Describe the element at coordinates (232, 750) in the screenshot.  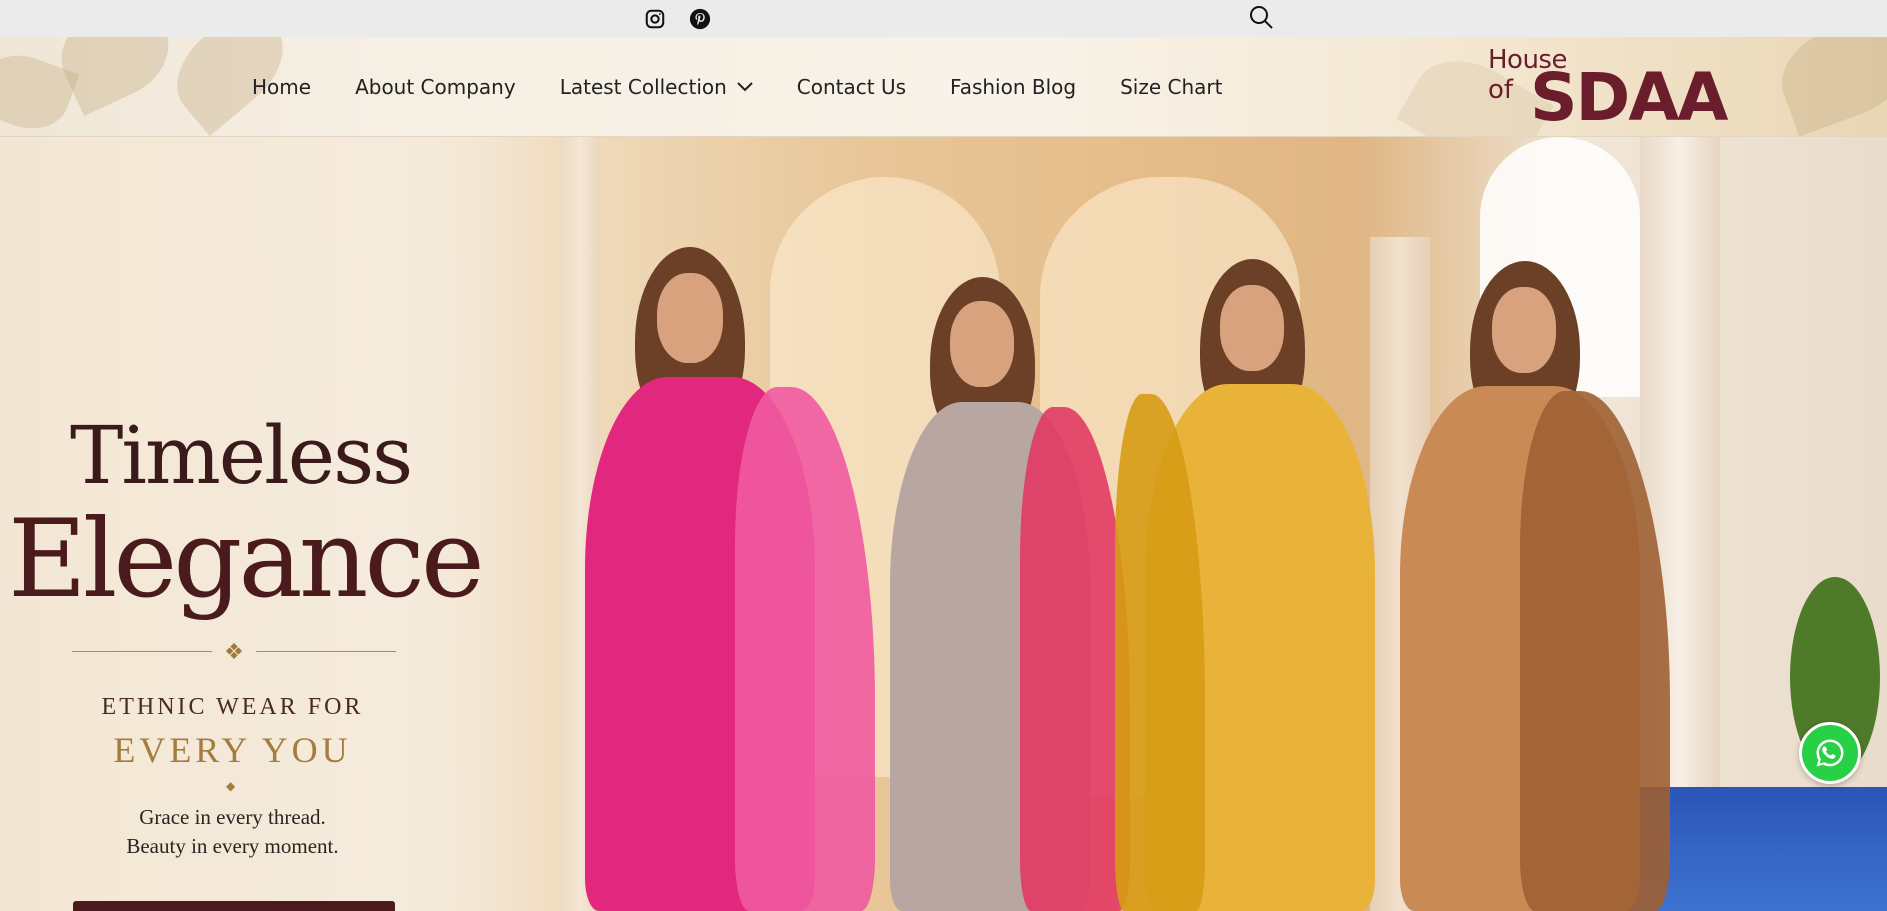
I see `hero-subtitle-line2: EVERY YOU` at that location.